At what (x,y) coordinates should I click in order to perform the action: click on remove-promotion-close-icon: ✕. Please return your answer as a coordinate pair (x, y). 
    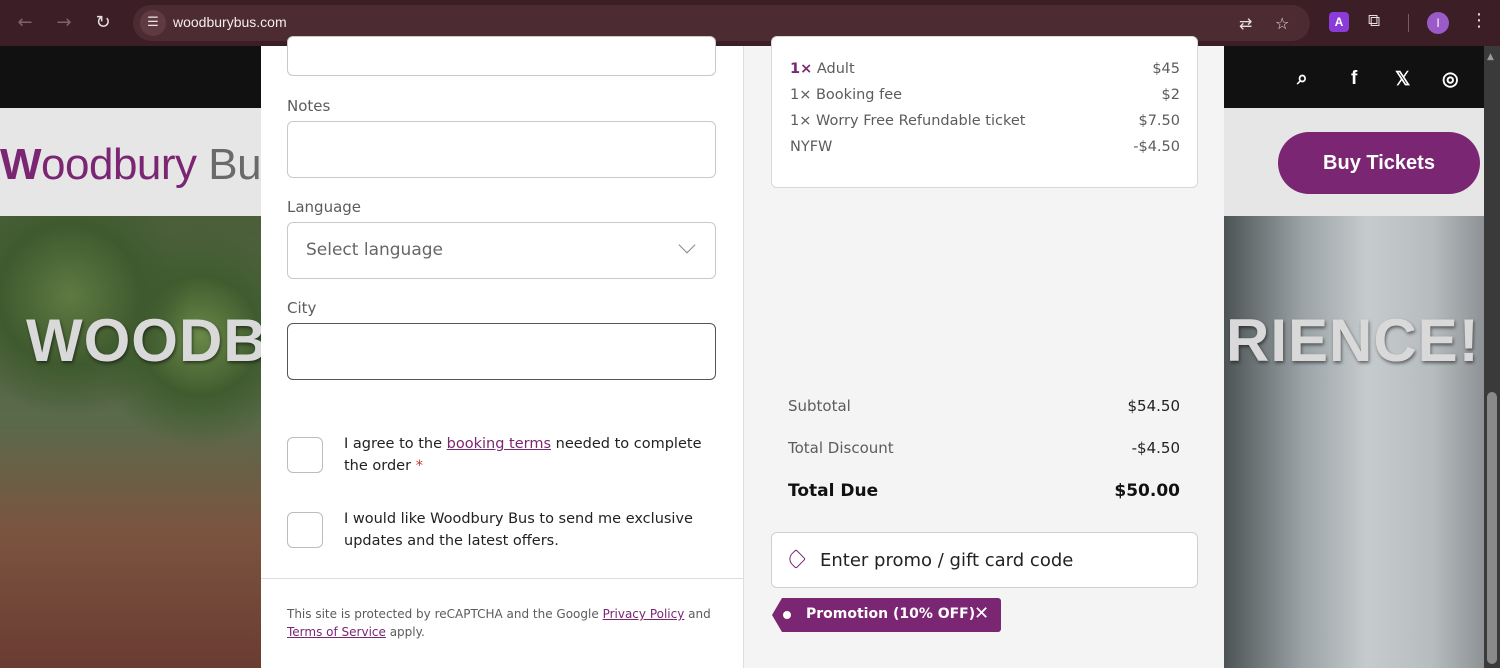
    Looking at the image, I should click on (981, 613).